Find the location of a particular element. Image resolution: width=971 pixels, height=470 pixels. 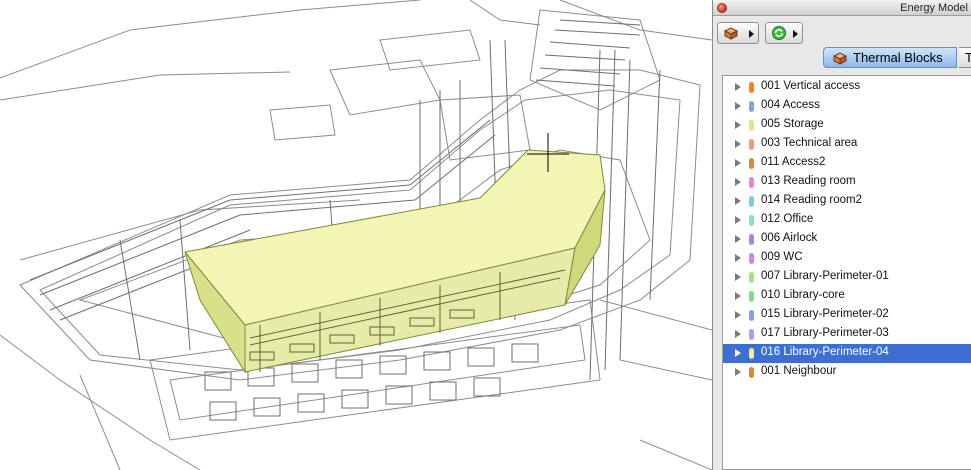

list-item-label: 015 Library-Perimeter-02 is located at coordinates (825, 314).